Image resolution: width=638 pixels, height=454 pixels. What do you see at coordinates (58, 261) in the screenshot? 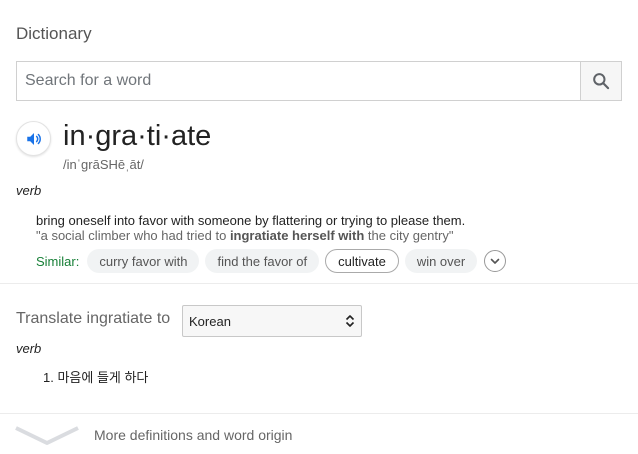
I see `similar-label: Similar:` at bounding box center [58, 261].